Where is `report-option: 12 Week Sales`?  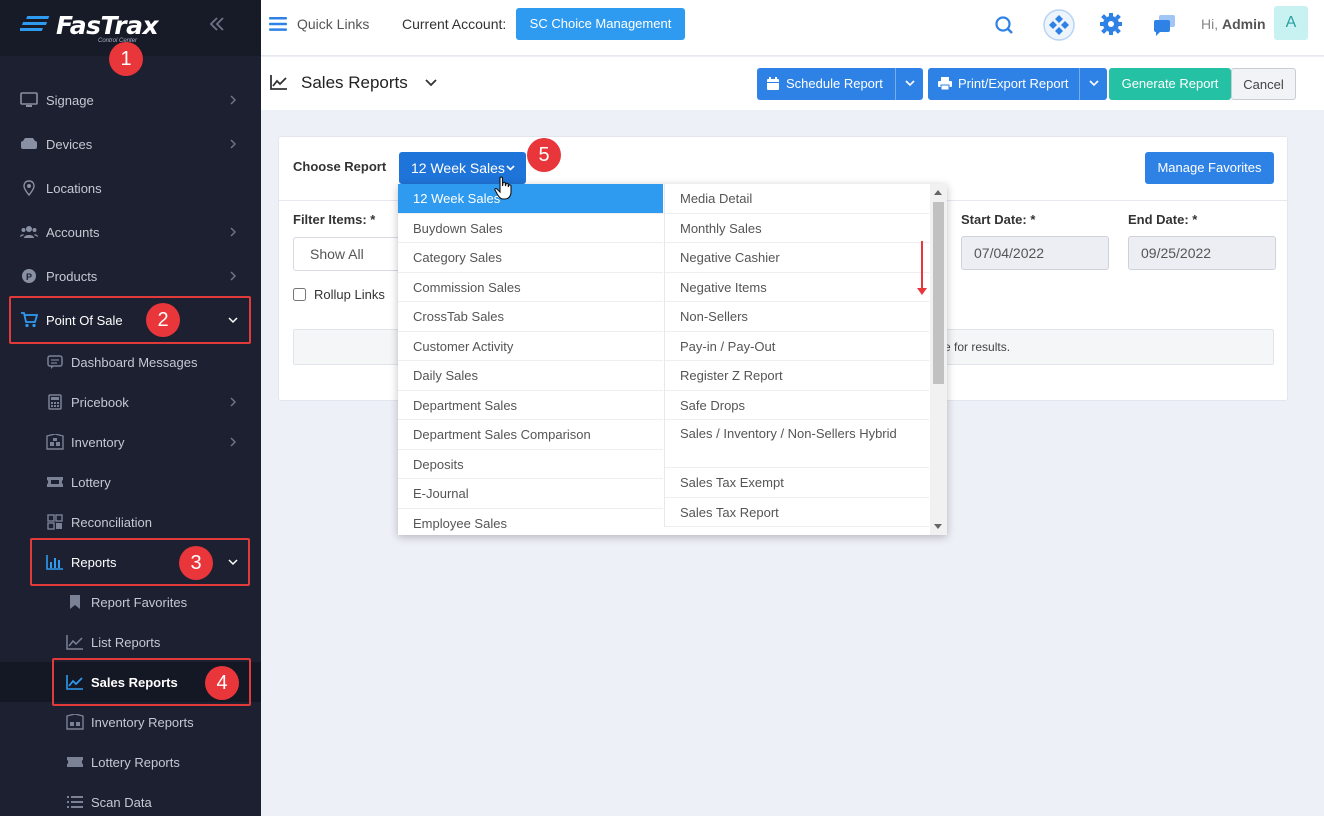
report-option: 12 Week Sales is located at coordinates (530, 199).